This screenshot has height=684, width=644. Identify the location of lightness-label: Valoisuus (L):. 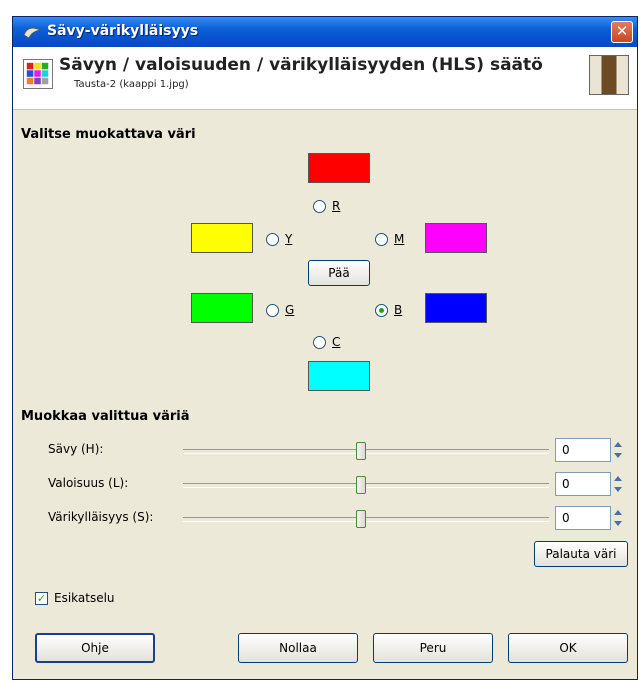
(88, 483).